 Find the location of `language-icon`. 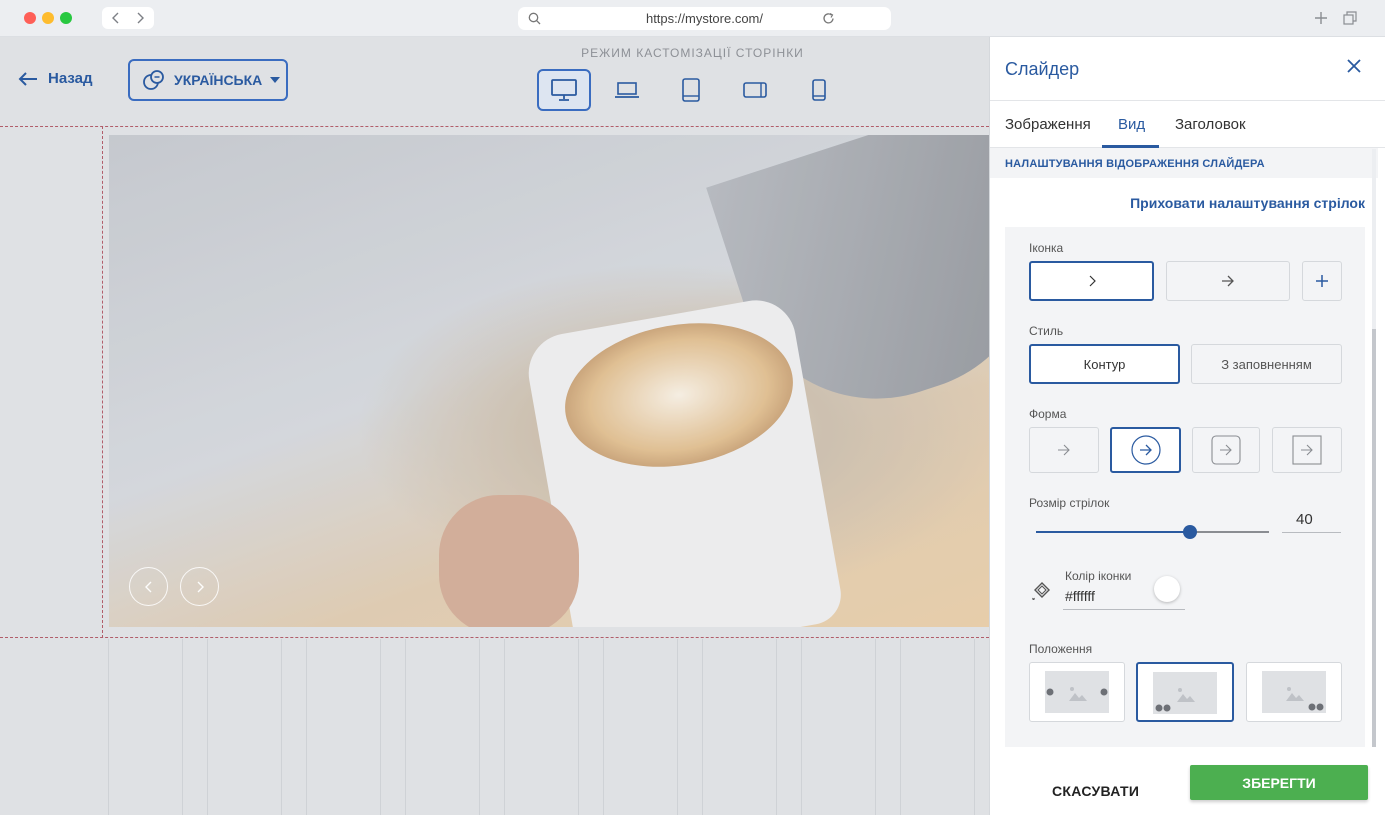

language-icon is located at coordinates (153, 80).